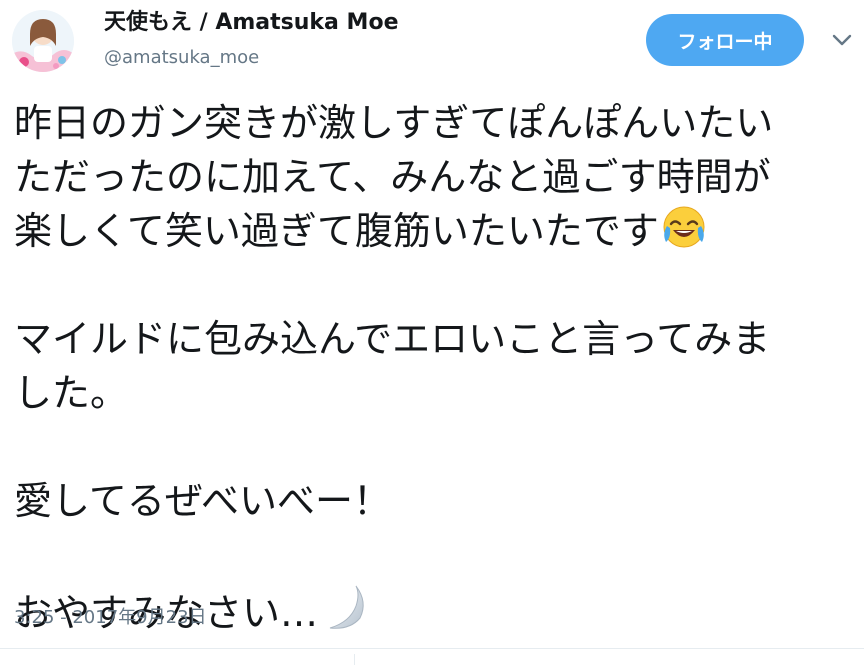 The height and width of the screenshot is (665, 864). What do you see at coordinates (392, 339) in the screenshot?
I see `tweet-line: マイルドに包み込んでエロいこと言ってみま` at bounding box center [392, 339].